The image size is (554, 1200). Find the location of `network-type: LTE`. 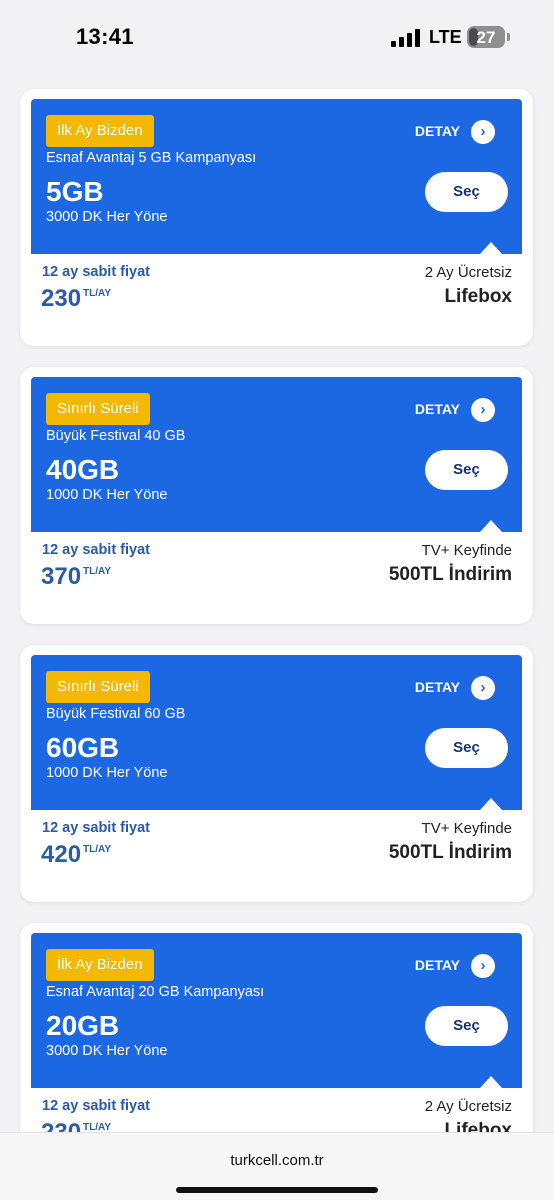

network-type: LTE is located at coordinates (445, 37).